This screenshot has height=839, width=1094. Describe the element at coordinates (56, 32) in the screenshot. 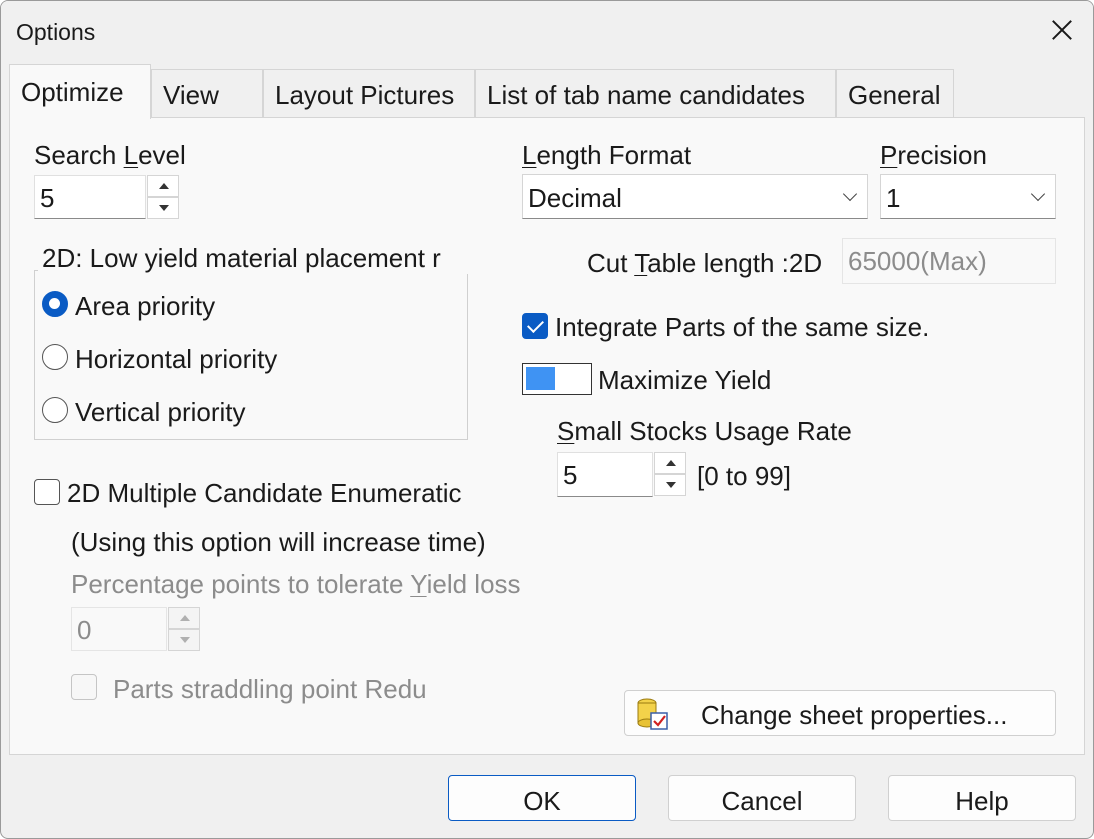

I see `window-title: Options` at that location.